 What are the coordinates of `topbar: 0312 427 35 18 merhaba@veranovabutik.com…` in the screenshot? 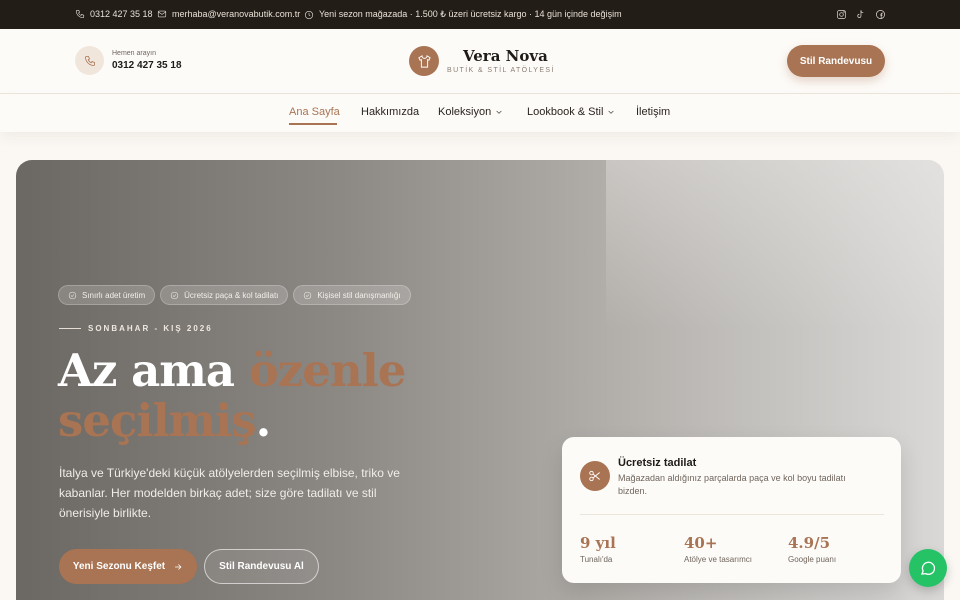 It's located at (480, 14).